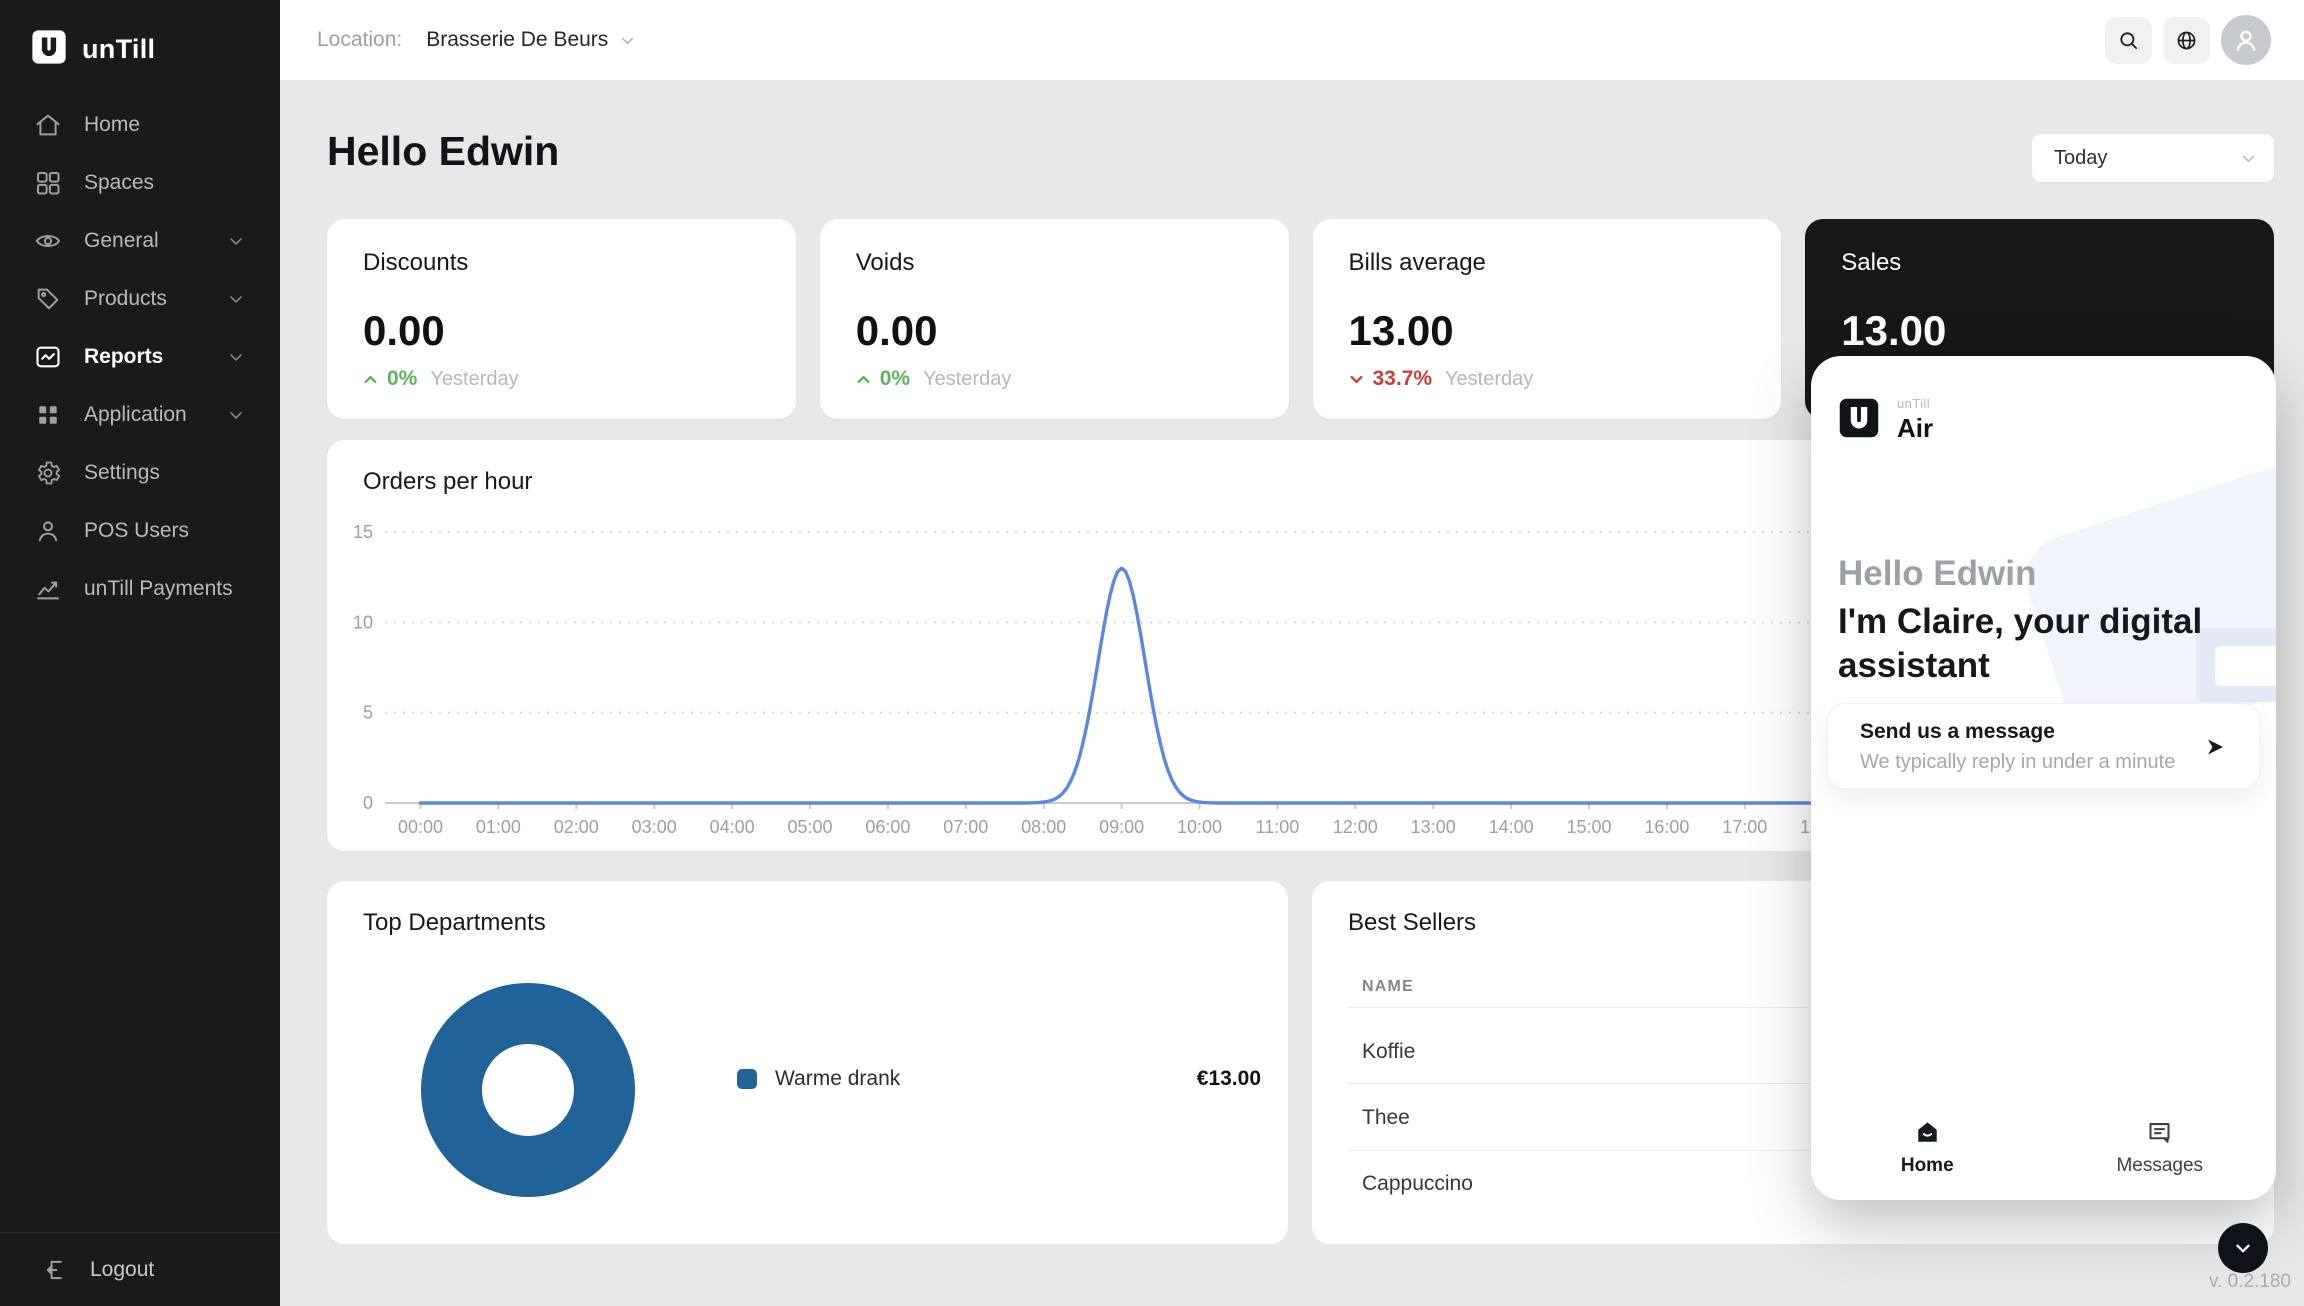 The width and height of the screenshot is (2304, 1306). Describe the element at coordinates (1228, 1078) in the screenshot. I see `legend-value: €13.00` at that location.